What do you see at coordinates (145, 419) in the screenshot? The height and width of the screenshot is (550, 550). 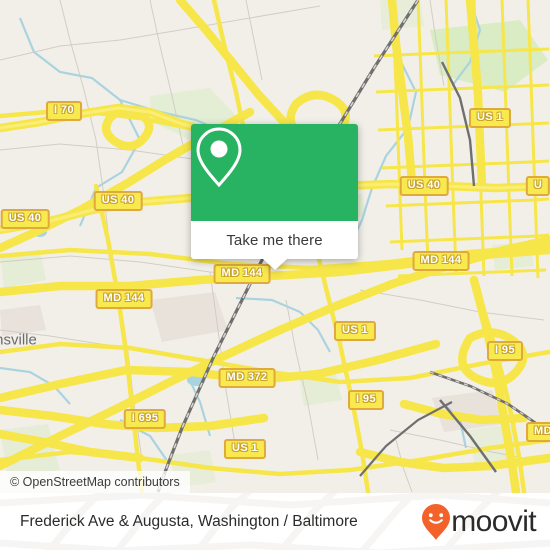 I see `road-shield: I 695` at bounding box center [145, 419].